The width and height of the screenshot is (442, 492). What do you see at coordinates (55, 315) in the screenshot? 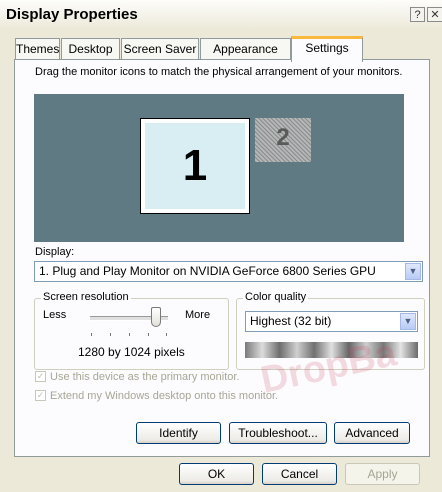
I see `resolution-less-label: Less` at bounding box center [55, 315].